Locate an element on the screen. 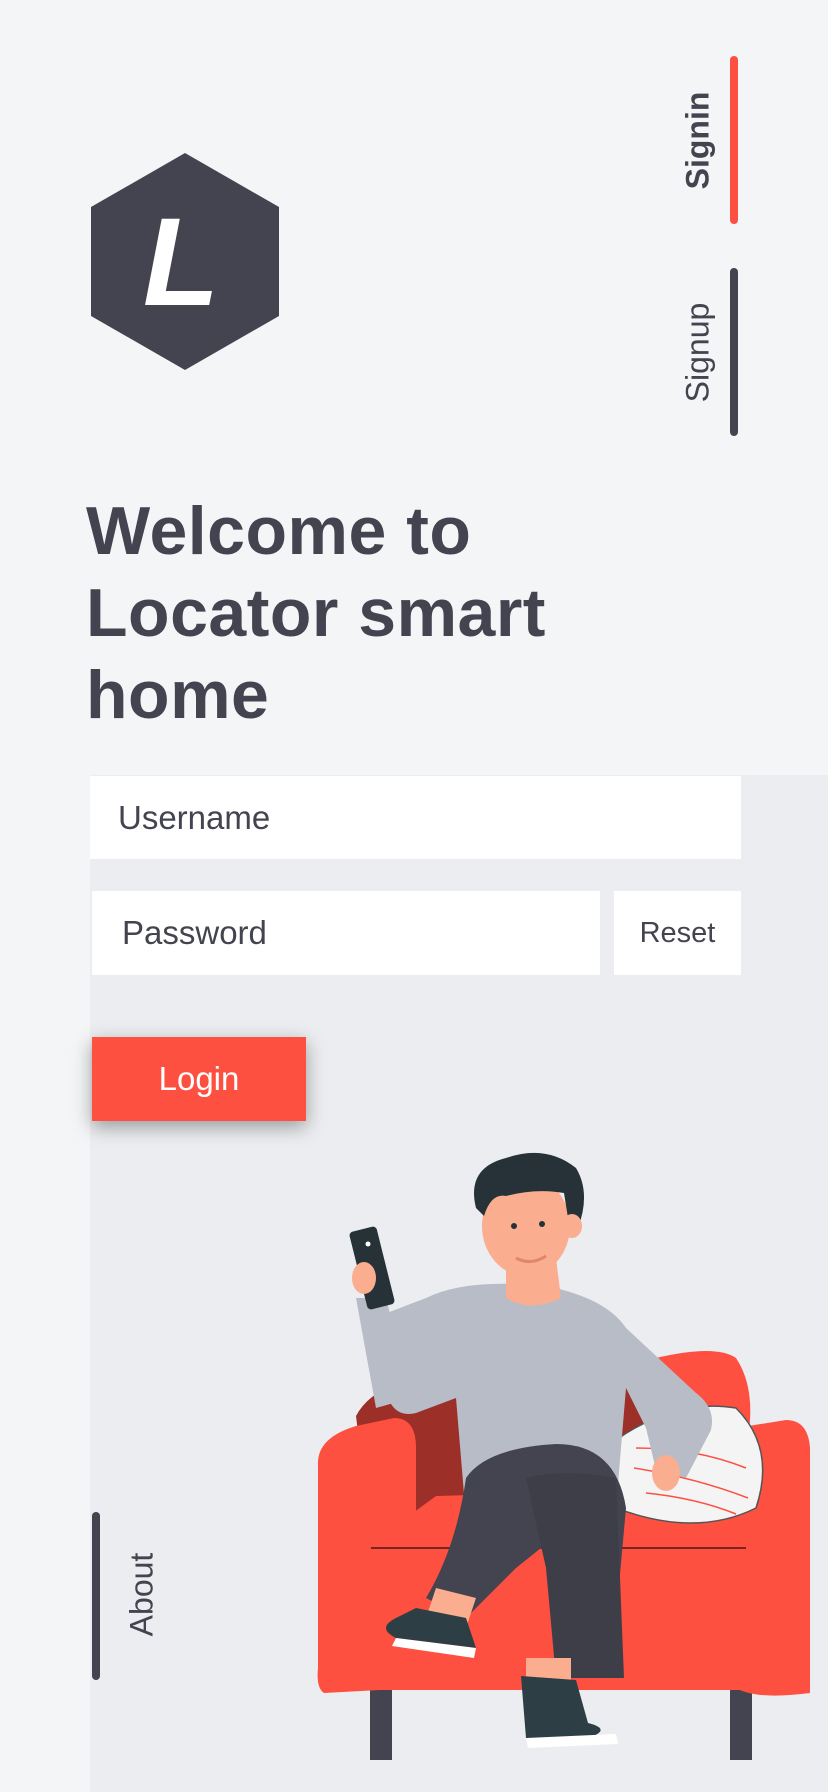 The width and height of the screenshot is (828, 1792). tab-about: About is located at coordinates (132, 1596).